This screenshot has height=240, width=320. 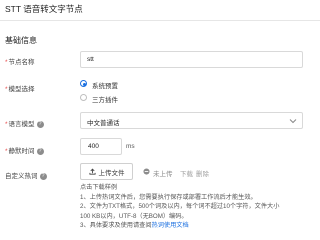 What do you see at coordinates (198, 188) in the screenshot?
I see `download-template-link: 点击下载样例` at bounding box center [198, 188].